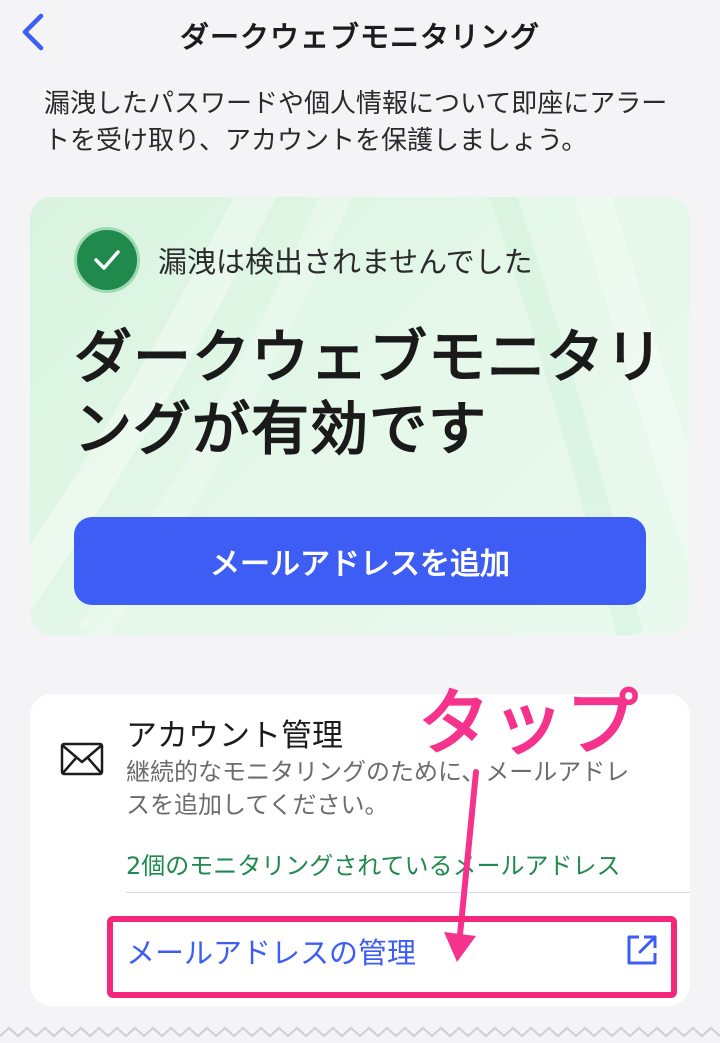 This screenshot has width=720, height=1043. Describe the element at coordinates (234, 736) in the screenshot. I see `account-title: アカウント管理` at that location.